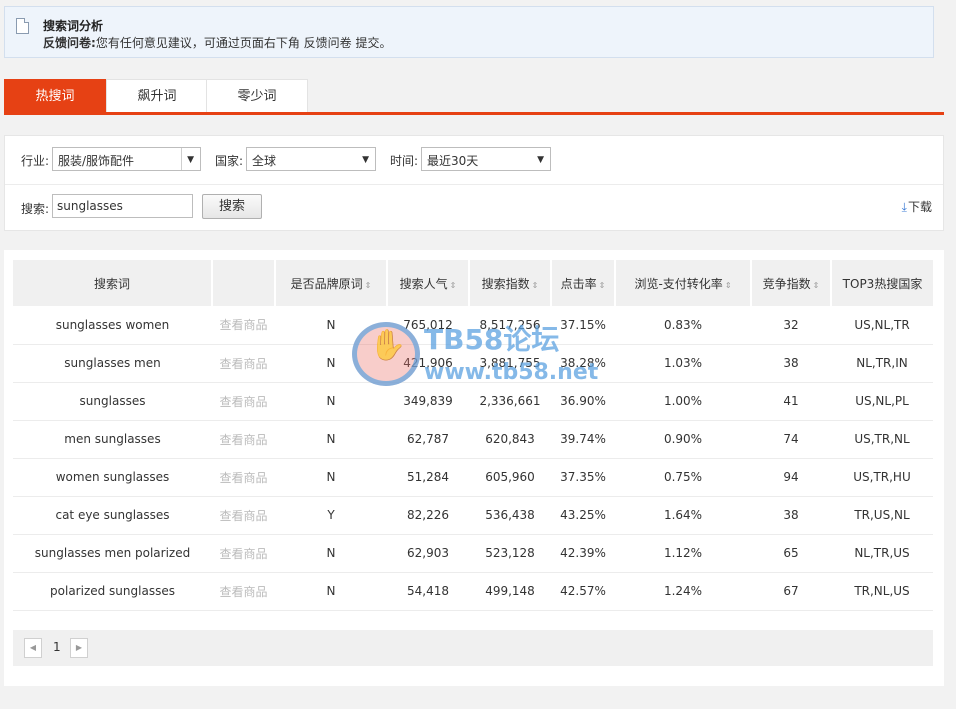  What do you see at coordinates (33, 648) in the screenshot?
I see `prev-page-button: ◀` at bounding box center [33, 648].